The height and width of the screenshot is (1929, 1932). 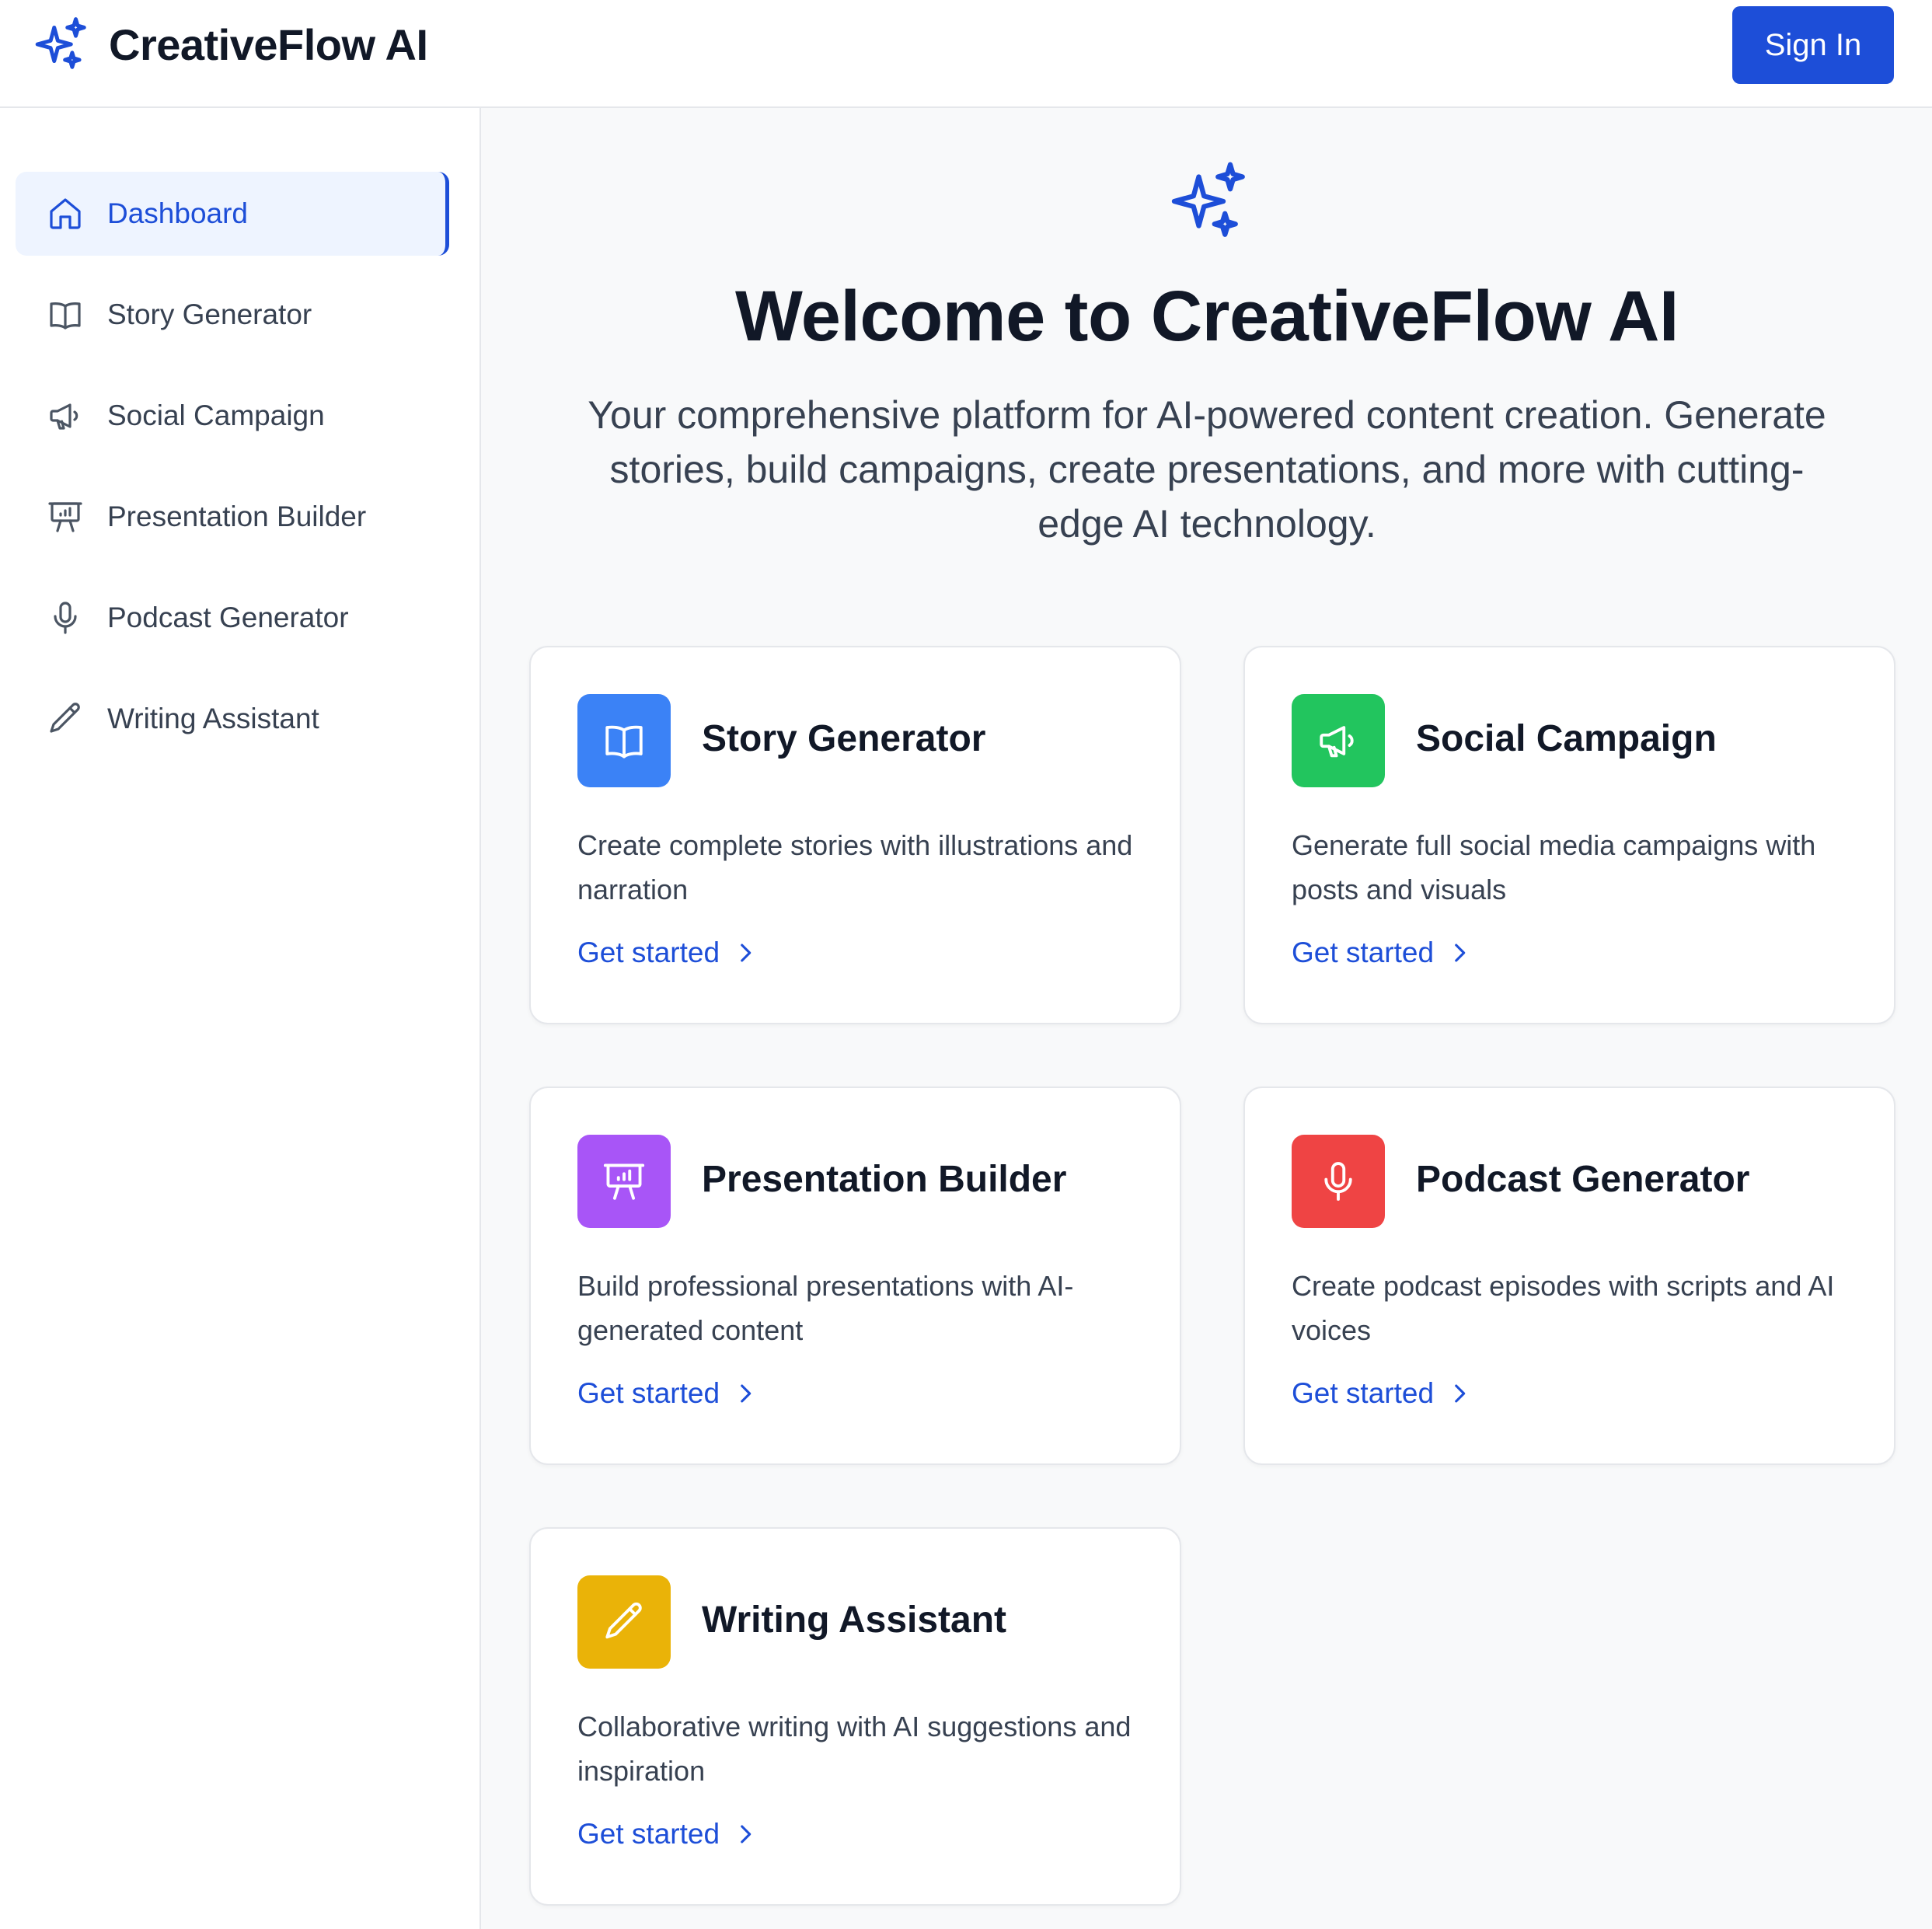 What do you see at coordinates (854, 1620) in the screenshot?
I see `card-title: Writing Assistant` at bounding box center [854, 1620].